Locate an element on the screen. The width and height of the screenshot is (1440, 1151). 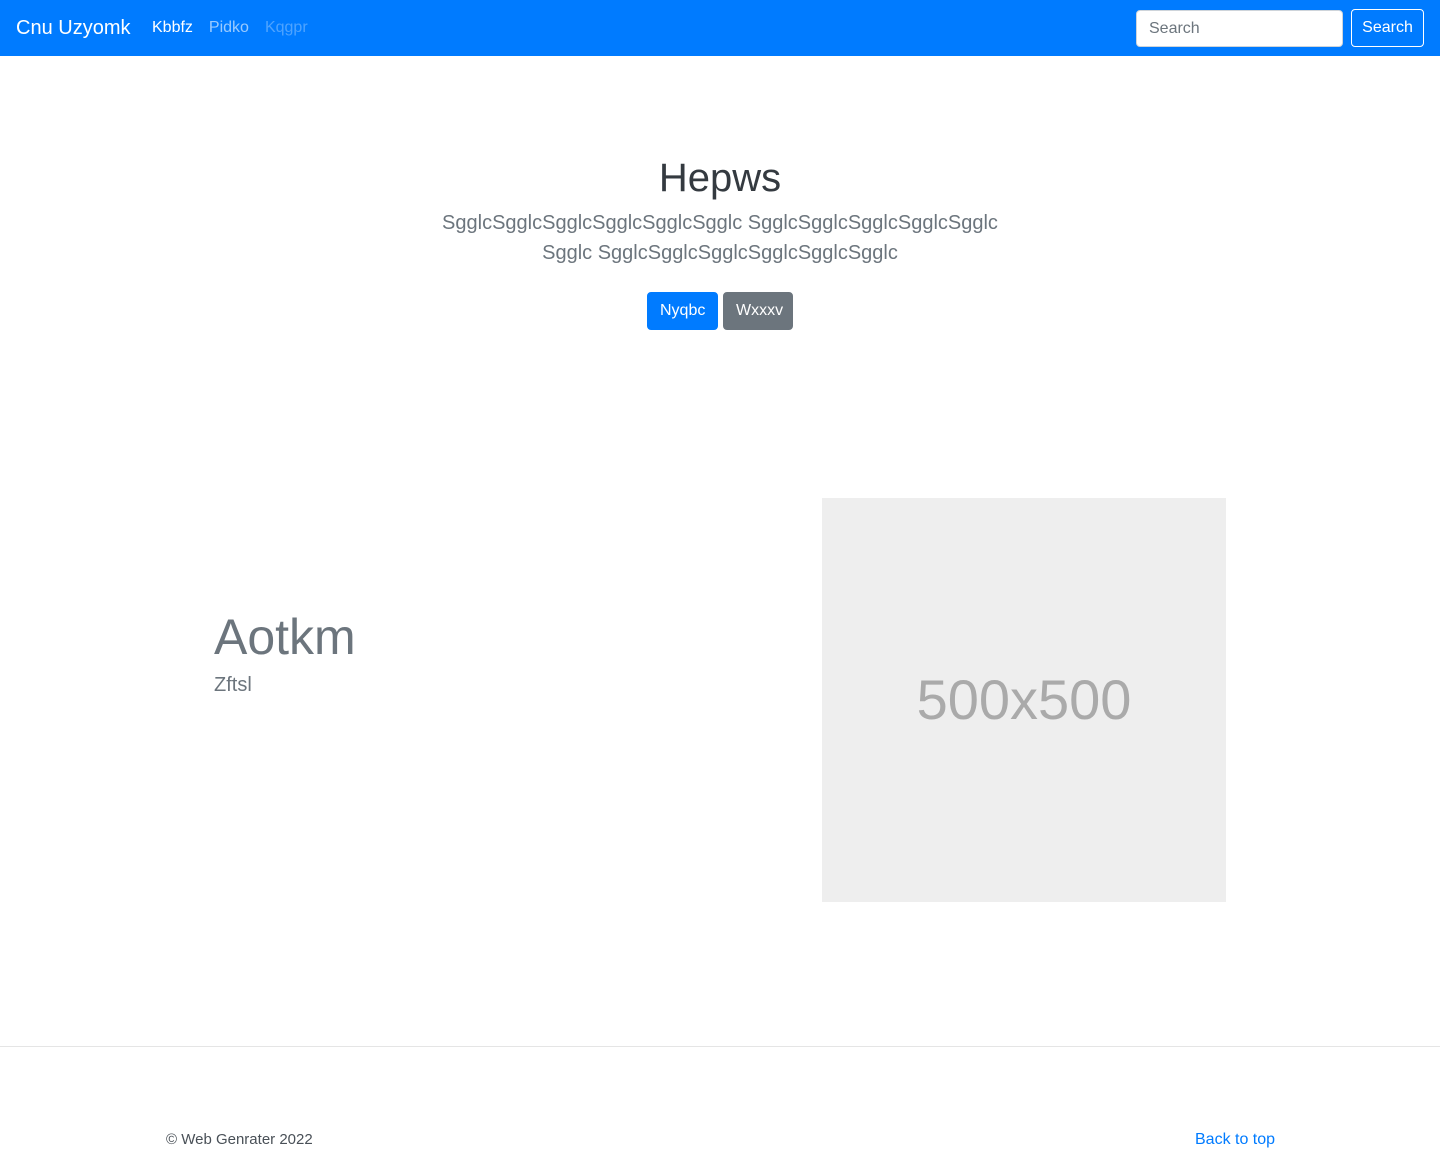
placeholder-image: 500x500 is located at coordinates (1024, 700).